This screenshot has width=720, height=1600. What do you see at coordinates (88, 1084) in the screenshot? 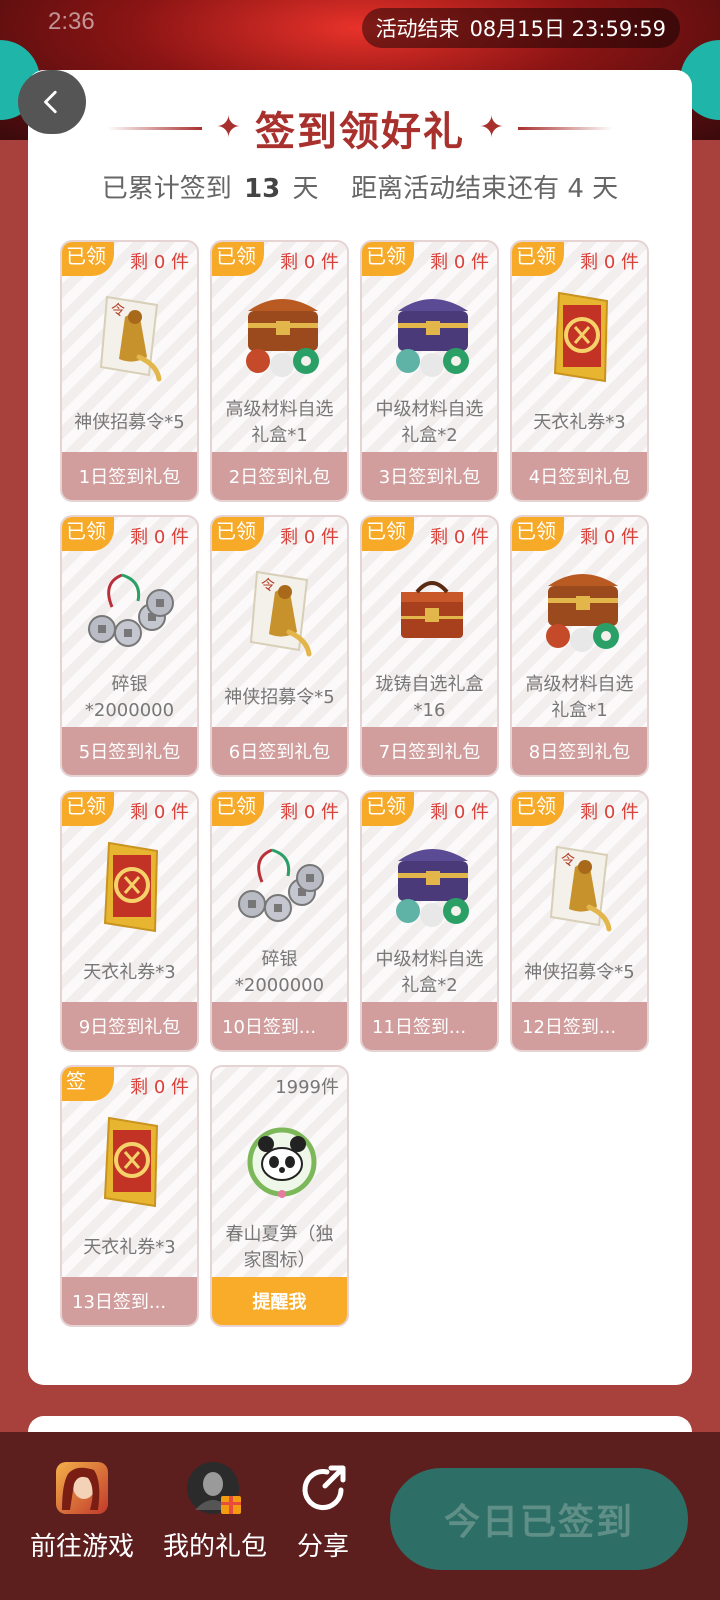
I see `claimed-badge: 签` at bounding box center [88, 1084].